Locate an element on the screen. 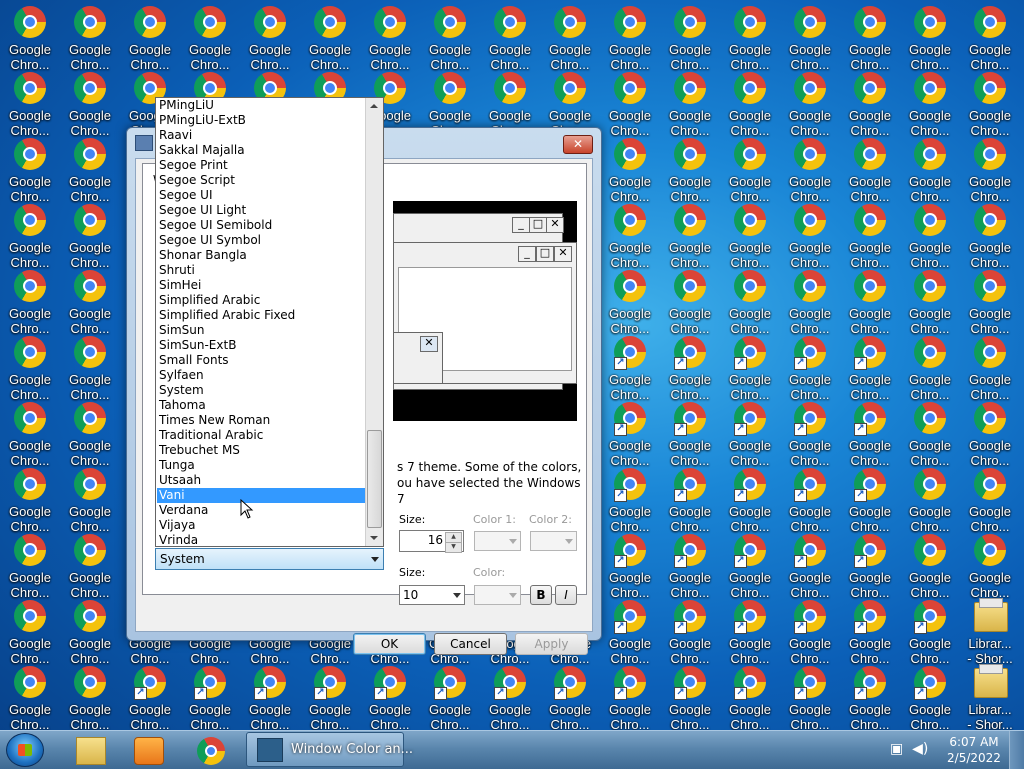 Image resolution: width=1024 pixels, height=769 pixels. scroll-up-icon is located at coordinates (374, 106).